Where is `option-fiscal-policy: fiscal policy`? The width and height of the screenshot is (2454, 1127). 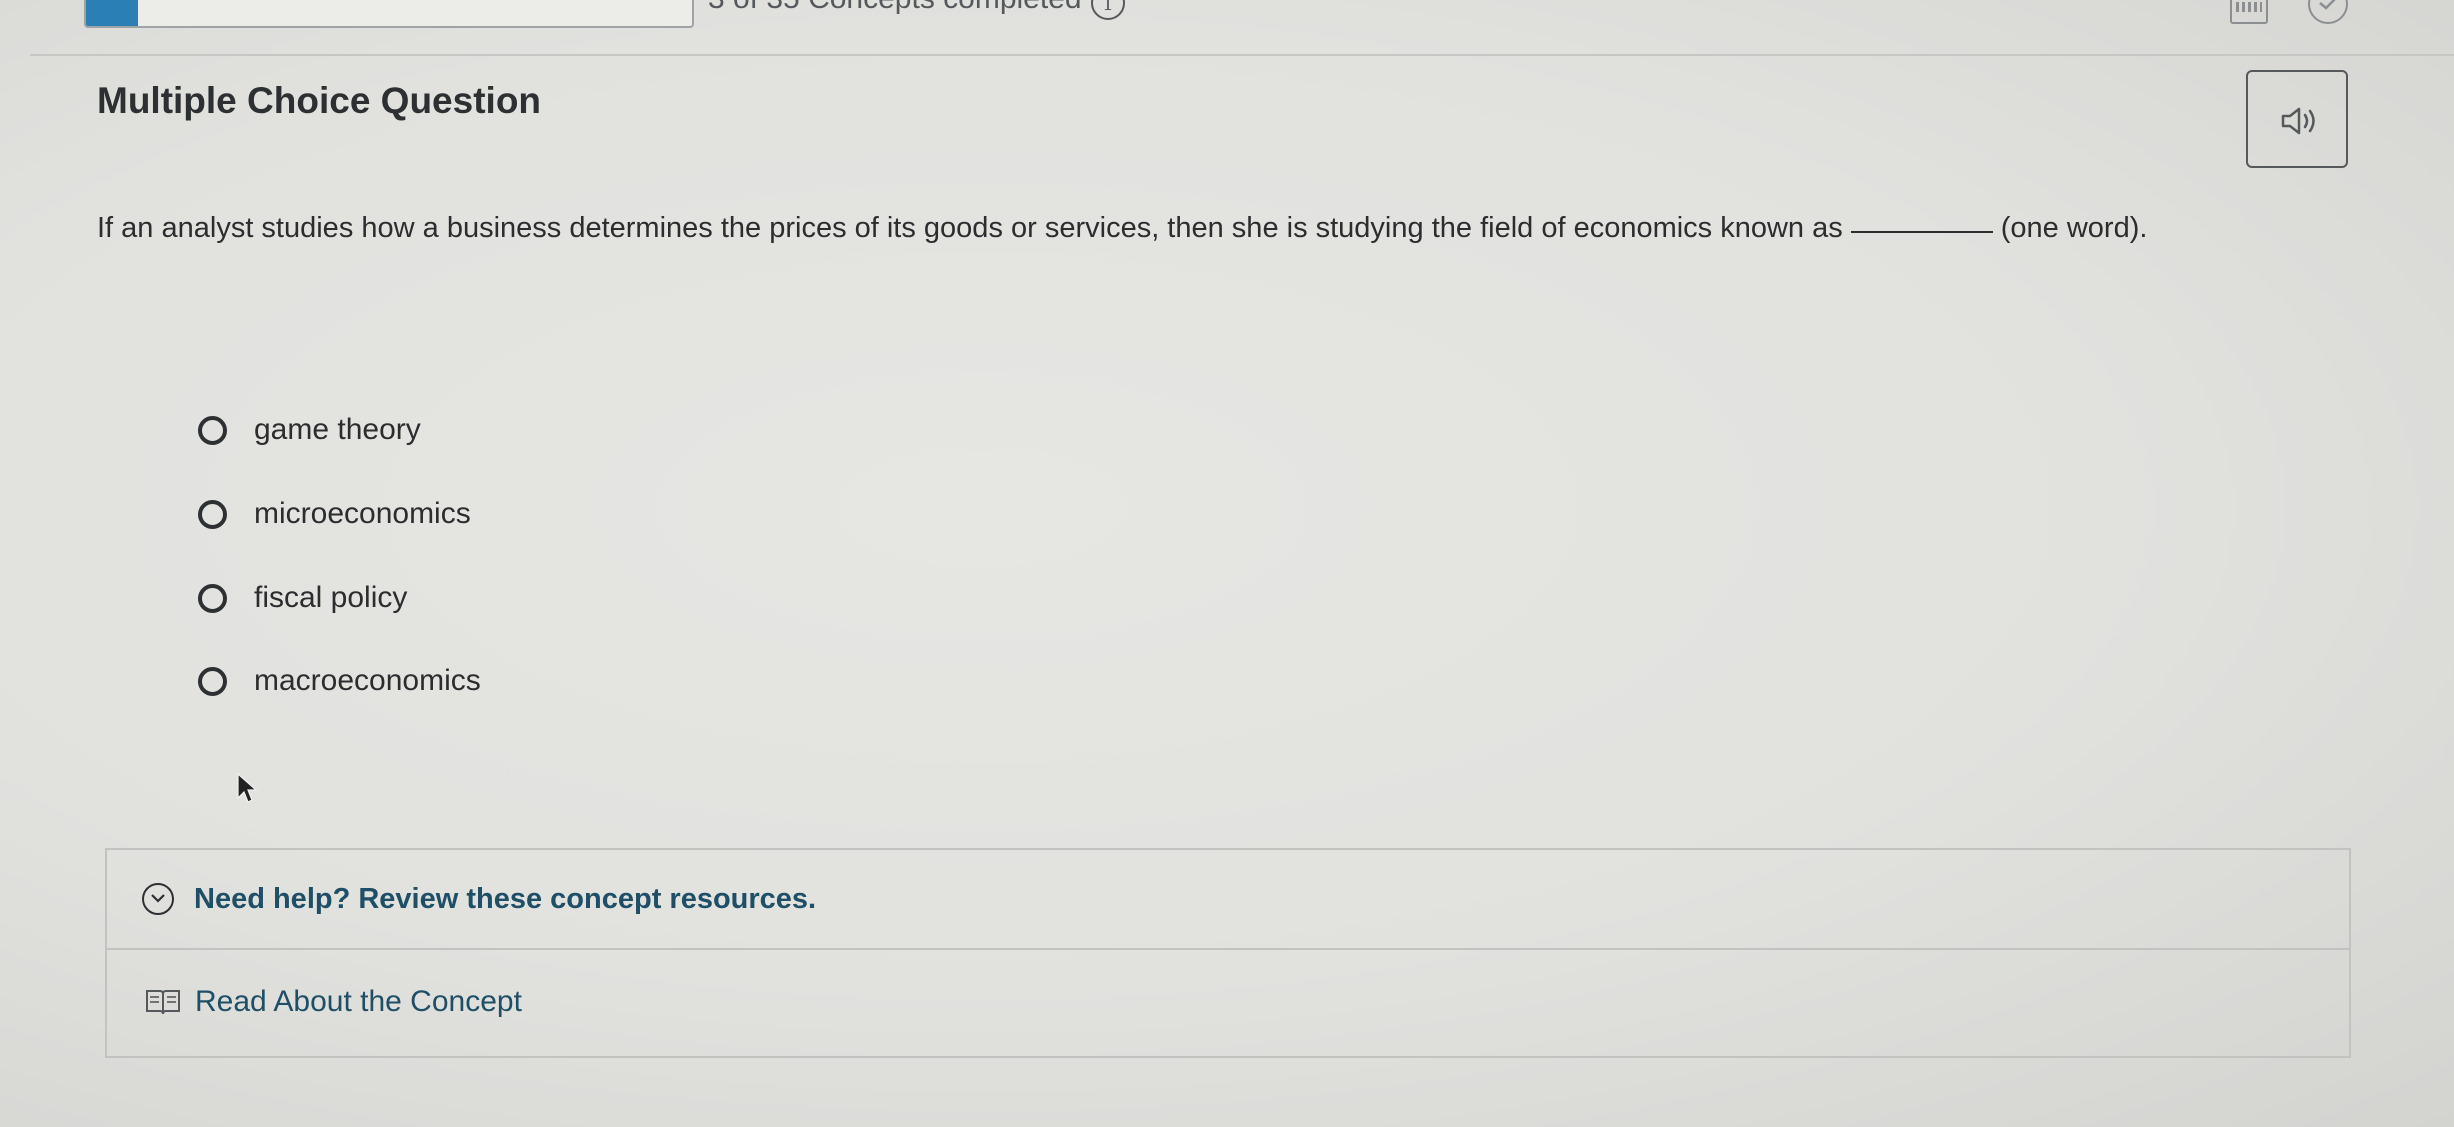 option-fiscal-policy: fiscal policy is located at coordinates (302, 598).